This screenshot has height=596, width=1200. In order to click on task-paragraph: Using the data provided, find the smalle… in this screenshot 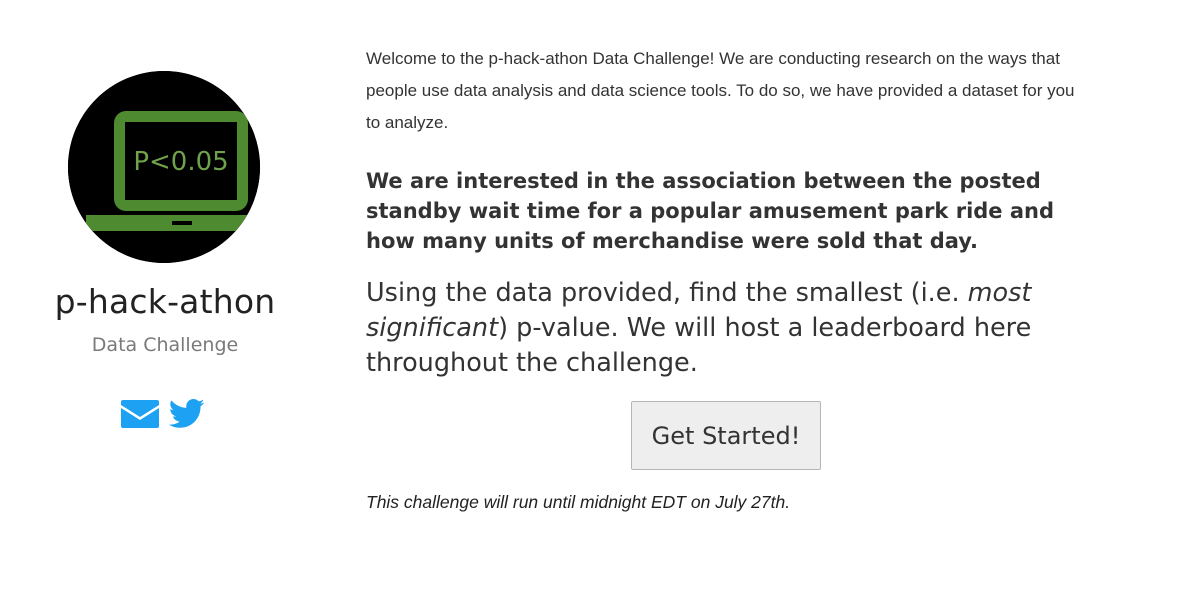, I will do `click(716, 328)`.